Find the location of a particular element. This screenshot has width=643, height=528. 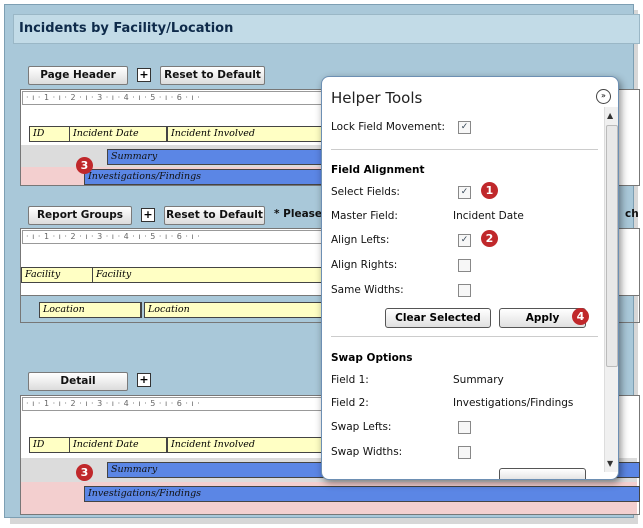

scroll-down-icon: ▼ is located at coordinates (610, 463).